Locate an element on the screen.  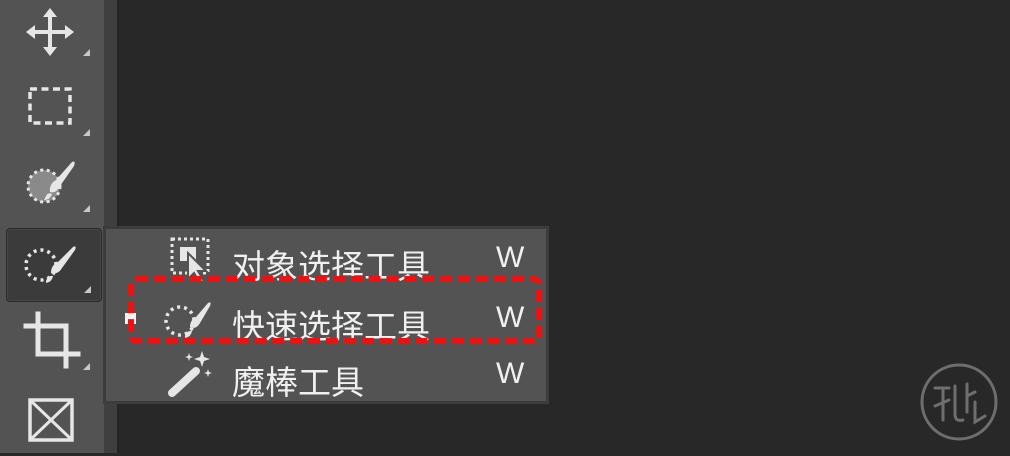
menu-item-label: 魔棒工具 is located at coordinates (298, 382).